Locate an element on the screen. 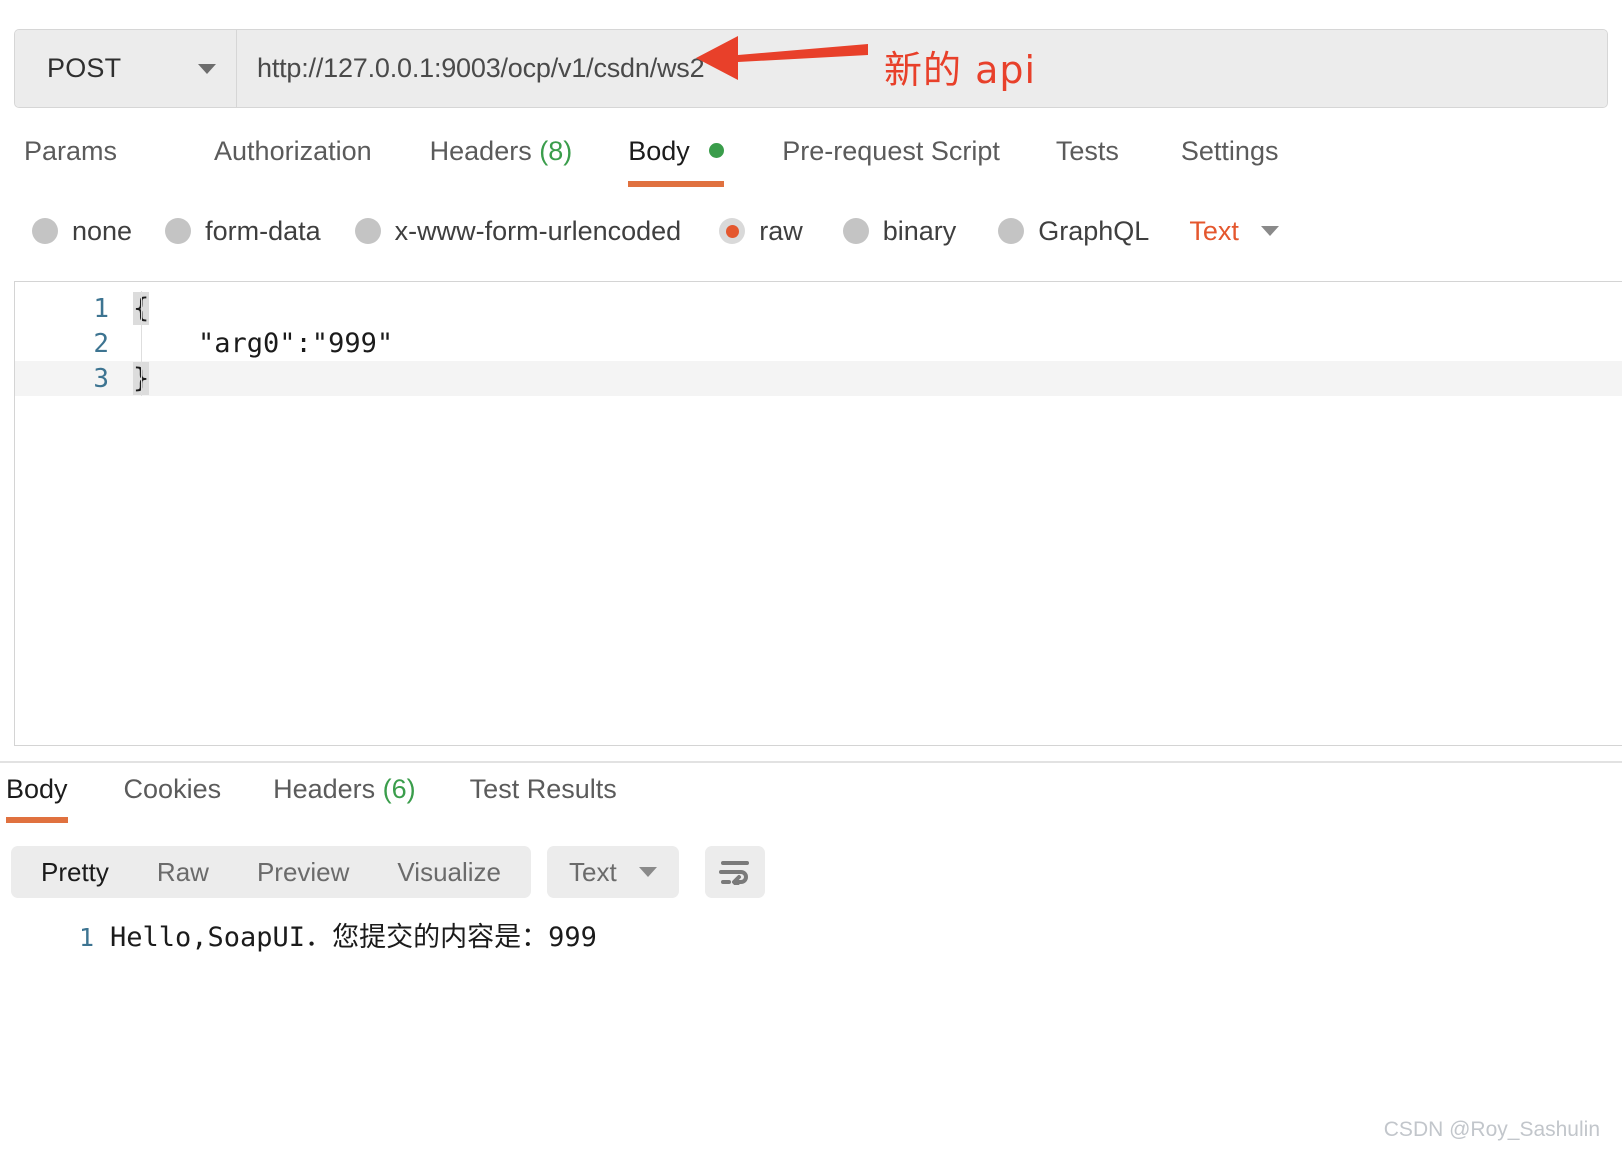 The width and height of the screenshot is (1622, 1164). response-format-select: Text is located at coordinates (613, 872).